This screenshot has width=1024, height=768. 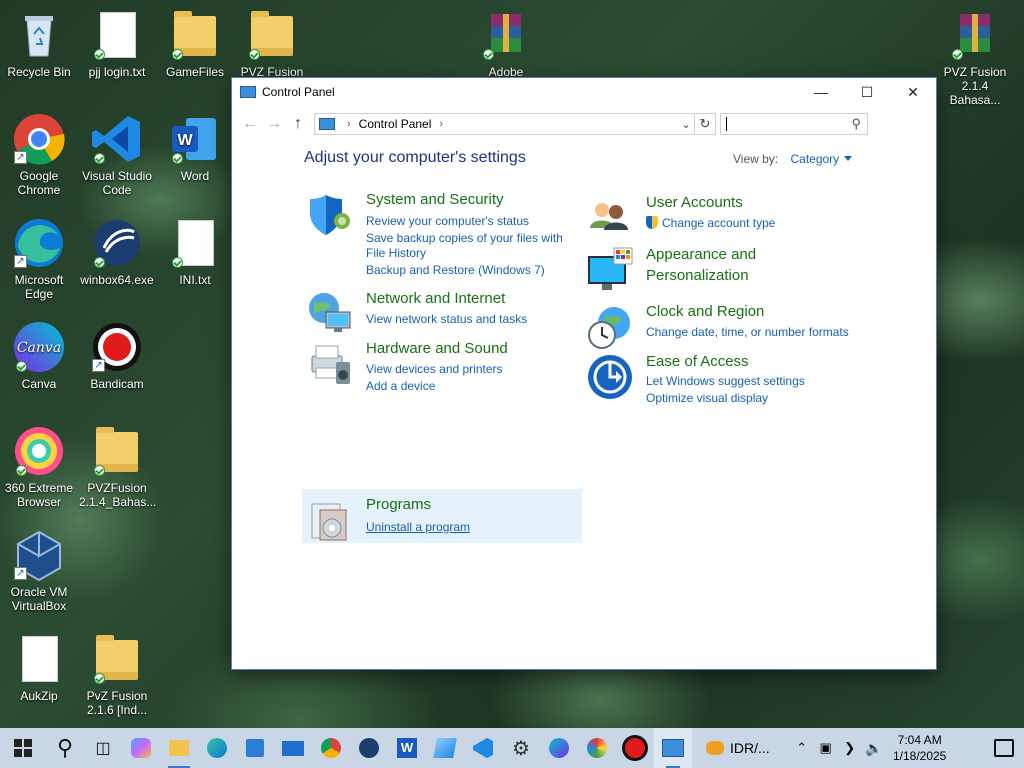 What do you see at coordinates (920, 748) in the screenshot?
I see `taskbar-clock: 7:04 AM 1/18/2025` at bounding box center [920, 748].